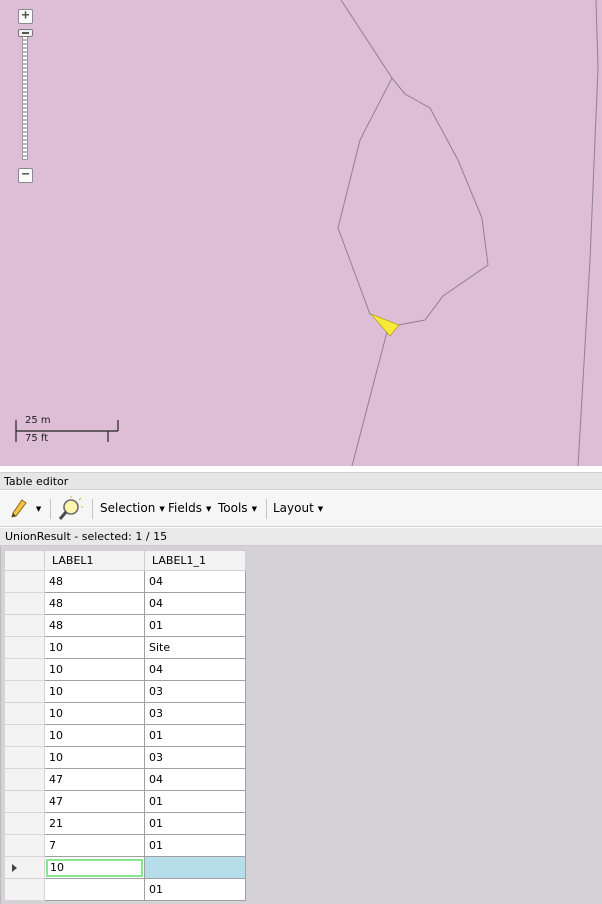  I want to click on table-row: 48 01, so click(125, 625).